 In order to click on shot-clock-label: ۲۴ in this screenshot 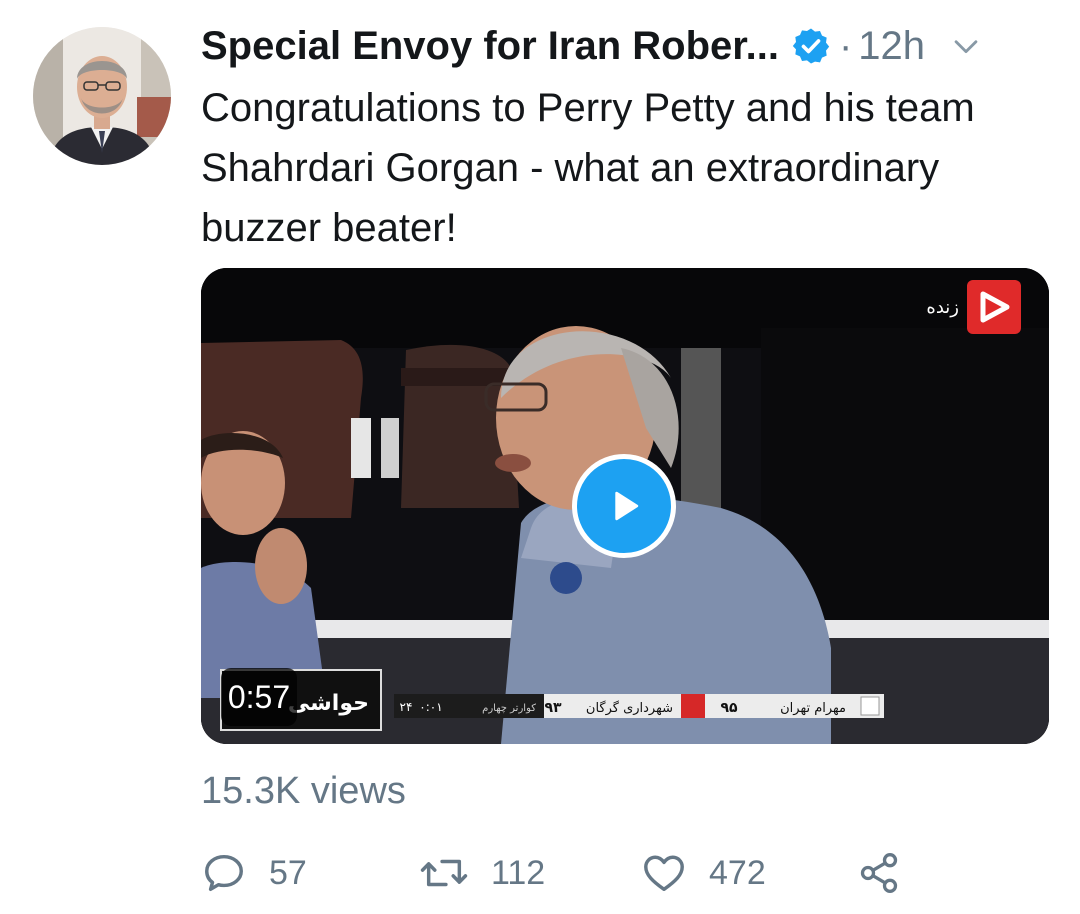, I will do `click(406, 707)`.